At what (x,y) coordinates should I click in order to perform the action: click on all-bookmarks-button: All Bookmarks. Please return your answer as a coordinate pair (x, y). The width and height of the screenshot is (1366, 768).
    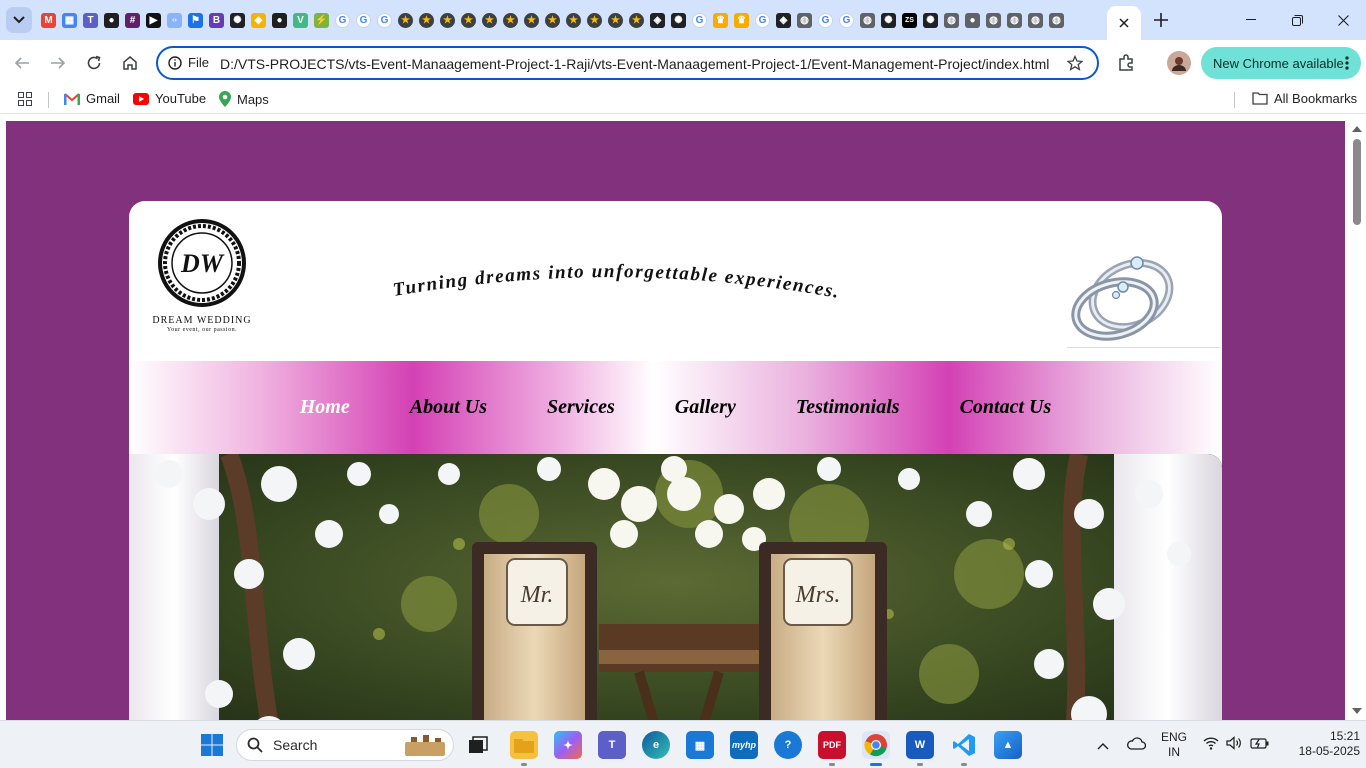
    Looking at the image, I should click on (1304, 98).